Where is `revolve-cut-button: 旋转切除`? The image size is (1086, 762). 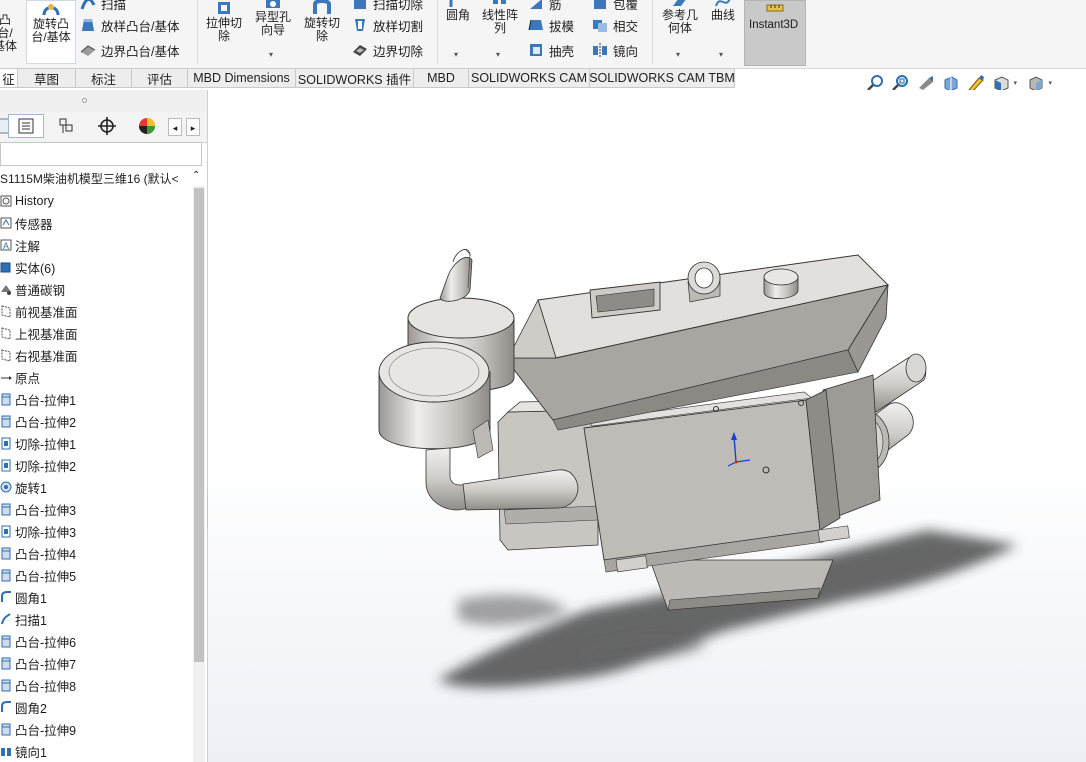
revolve-cut-button: 旋转切除 is located at coordinates (322, 21).